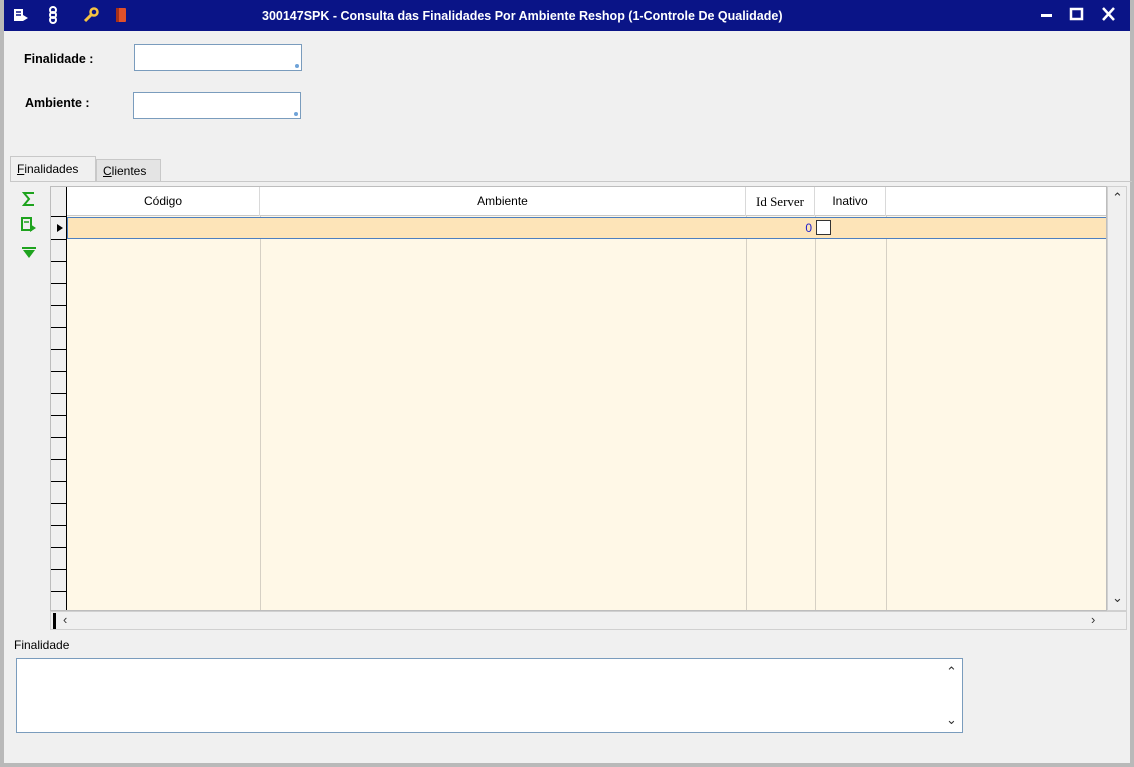 The height and width of the screenshot is (767, 1134). What do you see at coordinates (588, 620) in the screenshot?
I see `grid-horizontal-scrollbar: ‹ ›` at bounding box center [588, 620].